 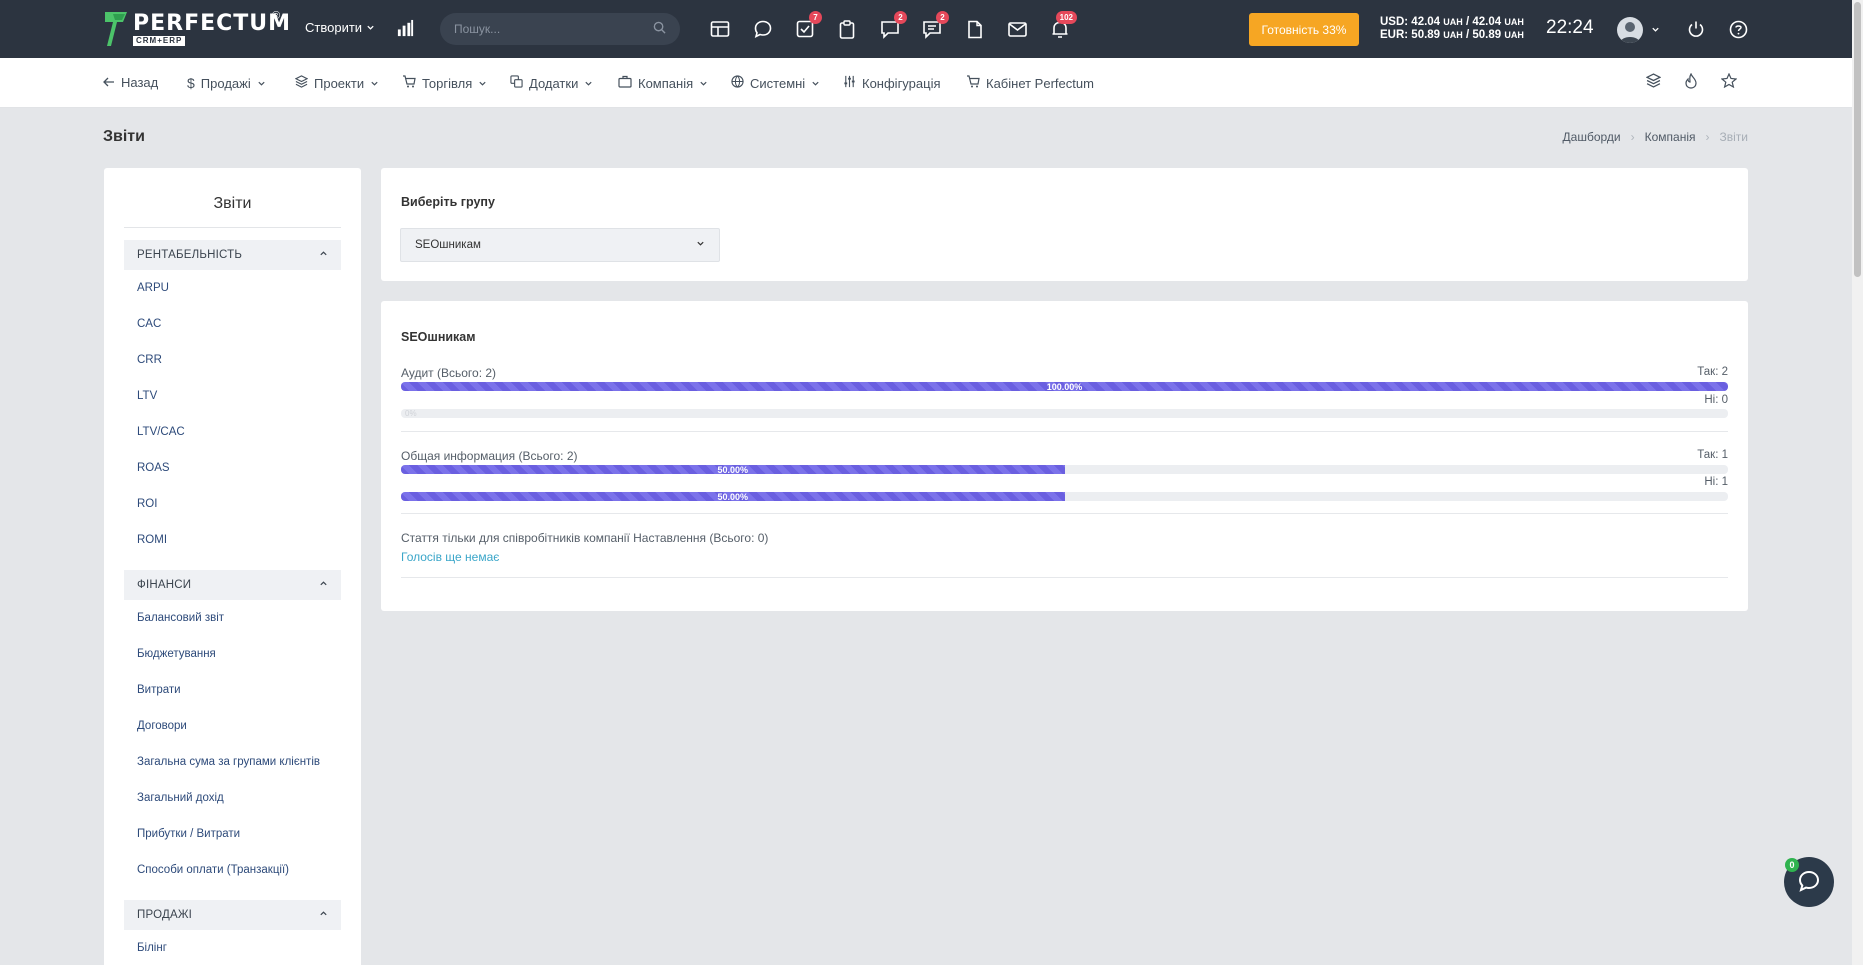 I want to click on cart-icon, so click(x=409, y=83).